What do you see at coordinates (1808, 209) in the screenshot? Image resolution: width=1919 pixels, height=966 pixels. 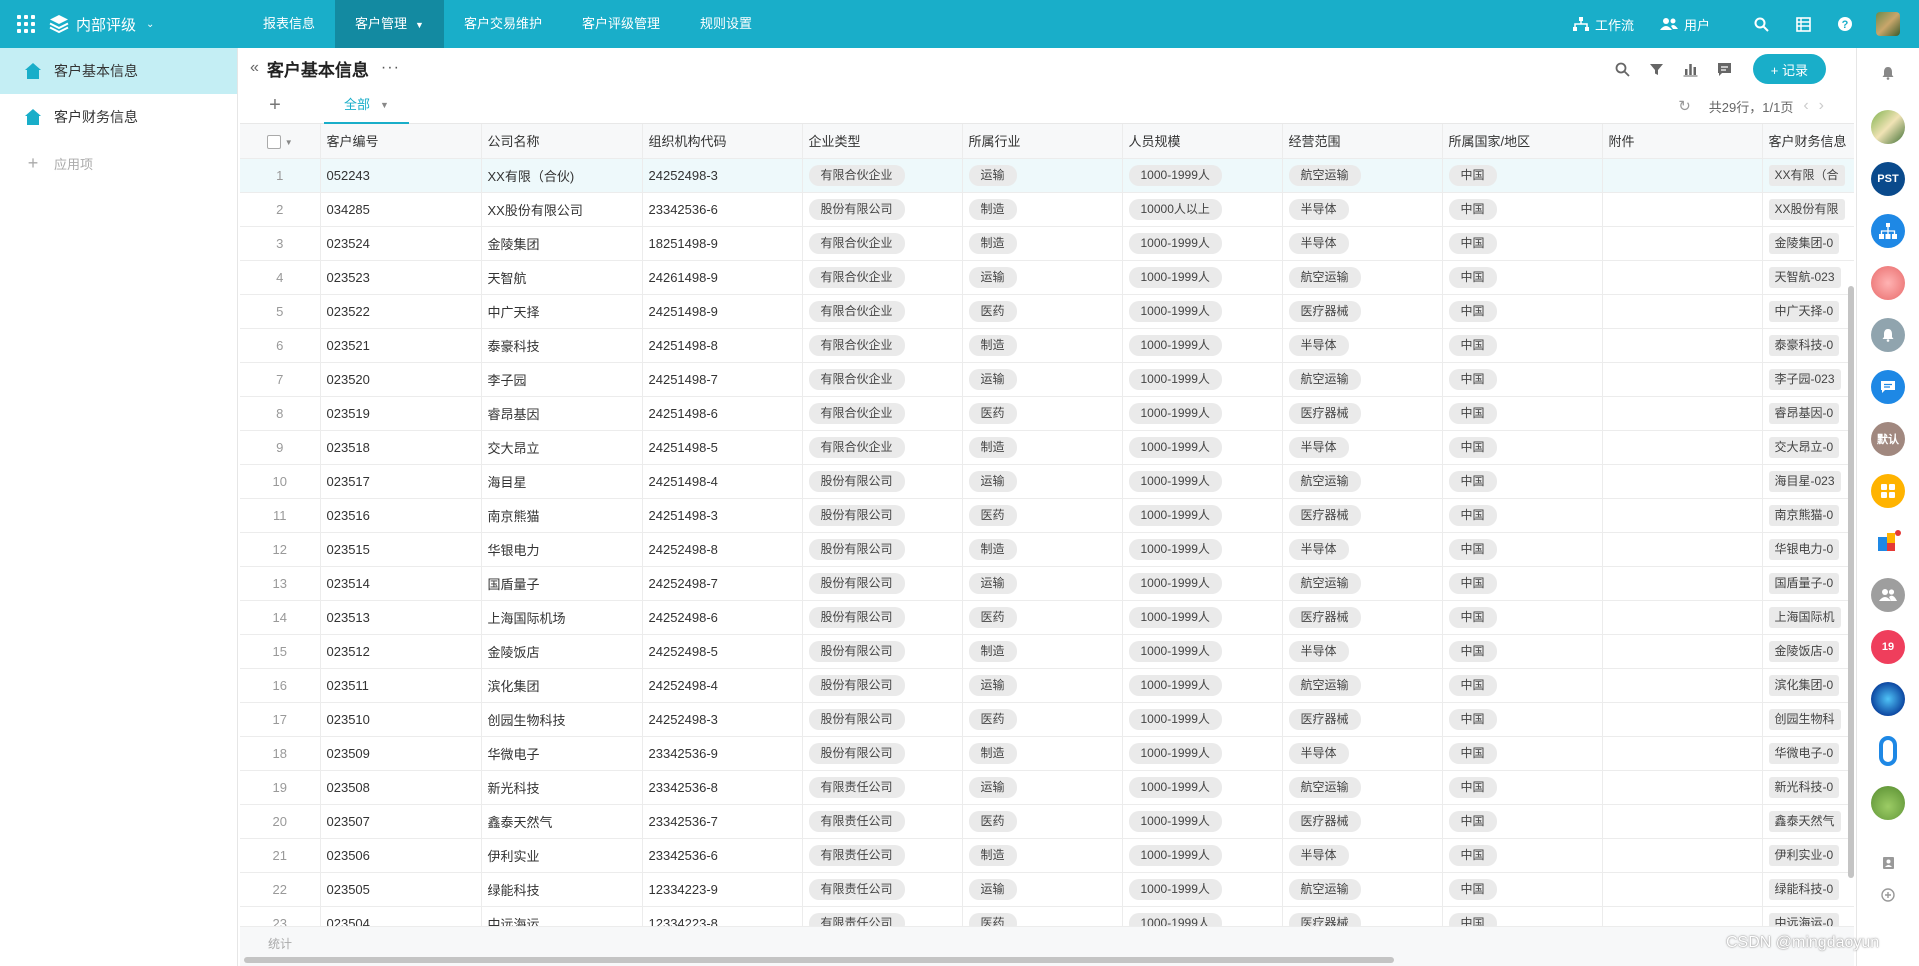 I see `table-cell-fin: XX股份有限` at bounding box center [1808, 209].